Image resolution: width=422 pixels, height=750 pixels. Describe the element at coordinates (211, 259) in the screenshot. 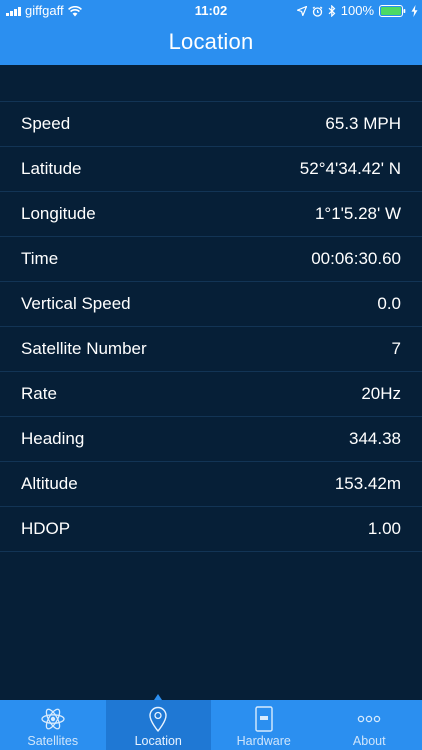

I see `row-time: Time 00:06:30.60` at that location.